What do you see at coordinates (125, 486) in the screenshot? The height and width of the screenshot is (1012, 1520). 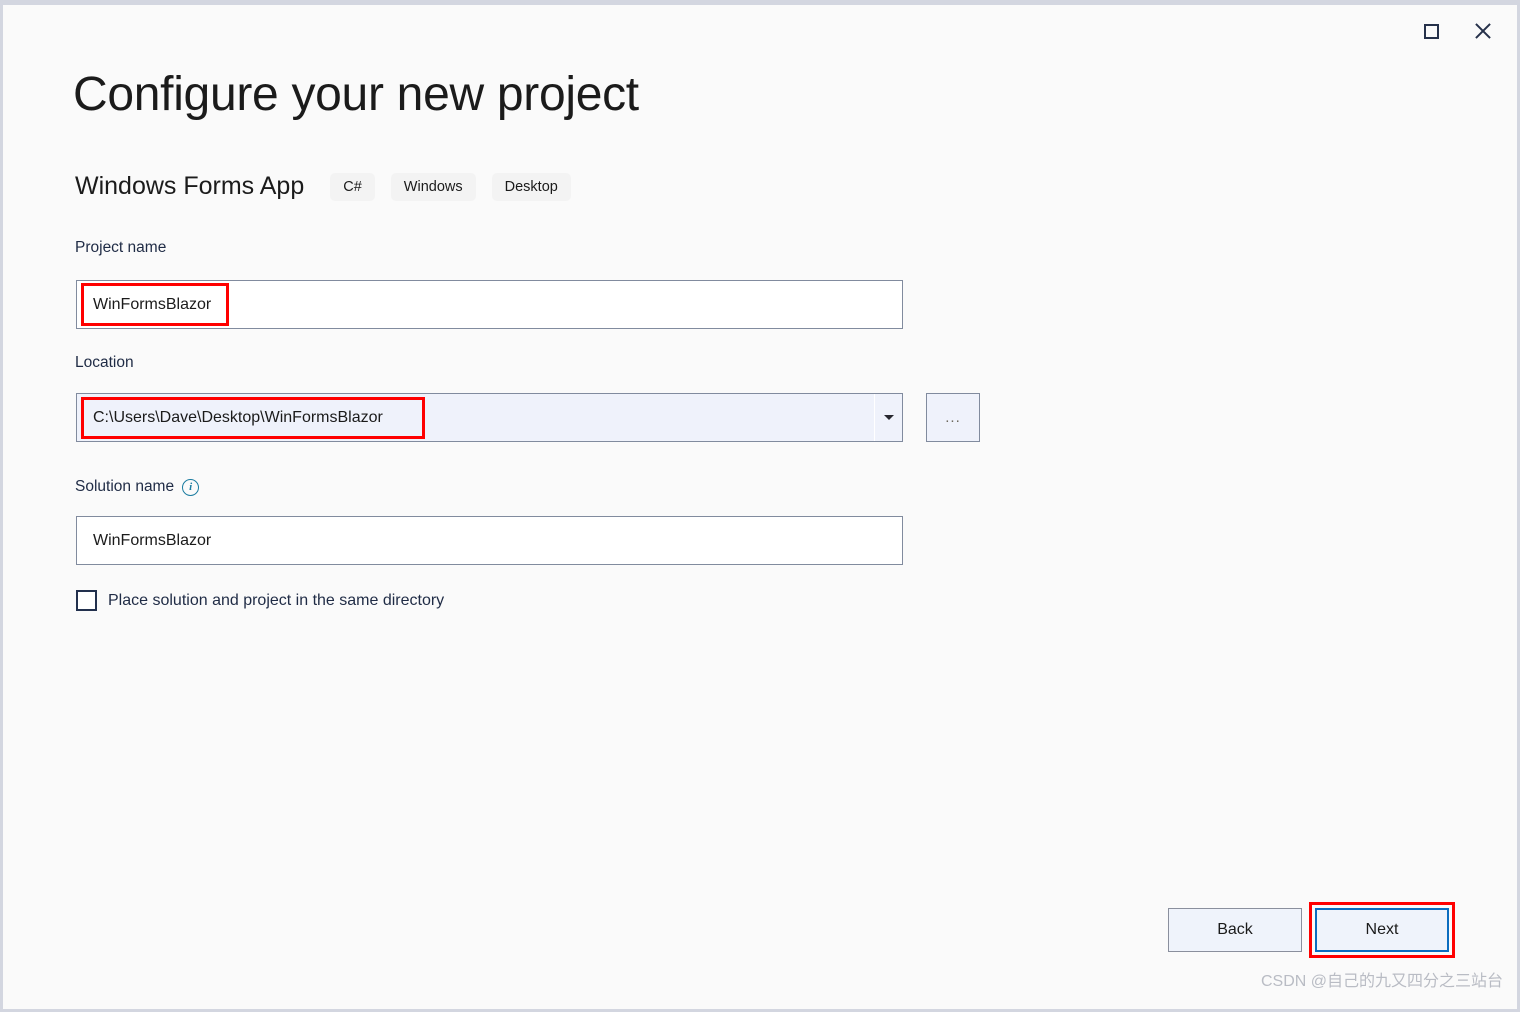 I see `solution-name-label: Solution name` at bounding box center [125, 486].